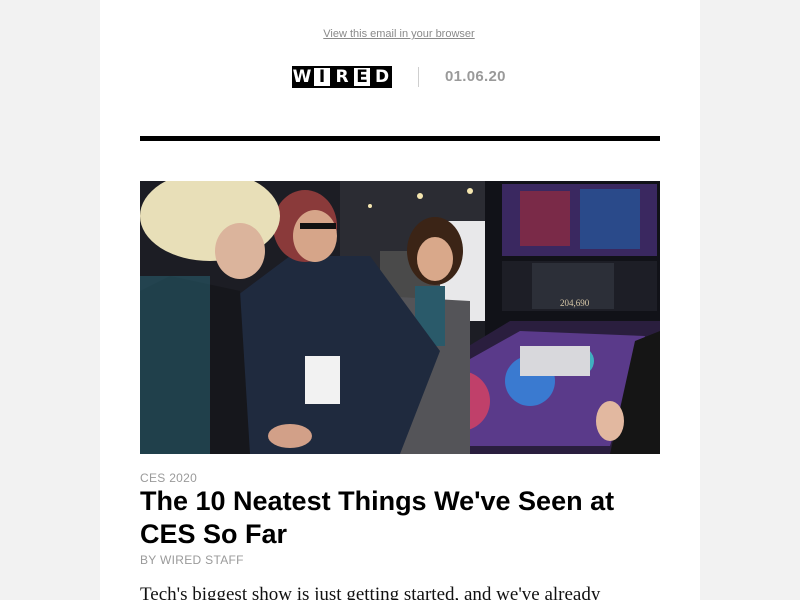 Image resolution: width=800 pixels, height=600 pixels. I want to click on logo-letter: R, so click(342, 77).